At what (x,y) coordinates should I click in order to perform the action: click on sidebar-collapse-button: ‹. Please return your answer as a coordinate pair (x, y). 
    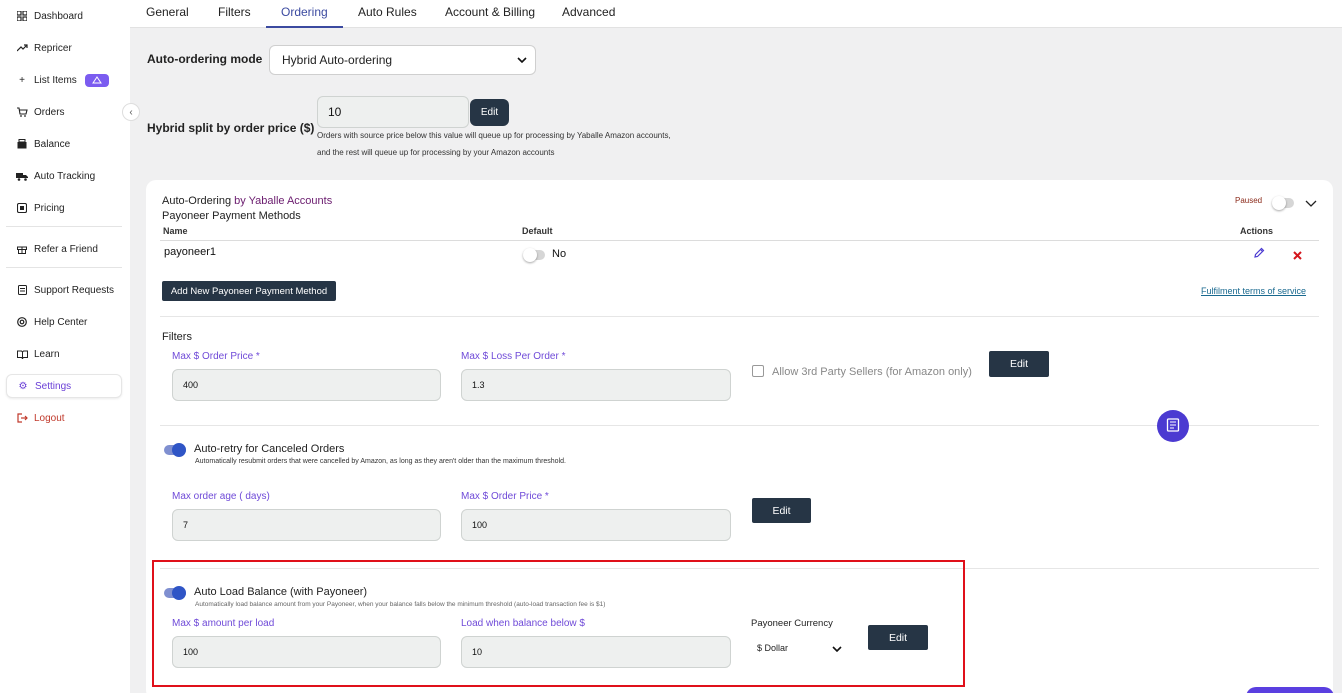
    Looking at the image, I should click on (131, 112).